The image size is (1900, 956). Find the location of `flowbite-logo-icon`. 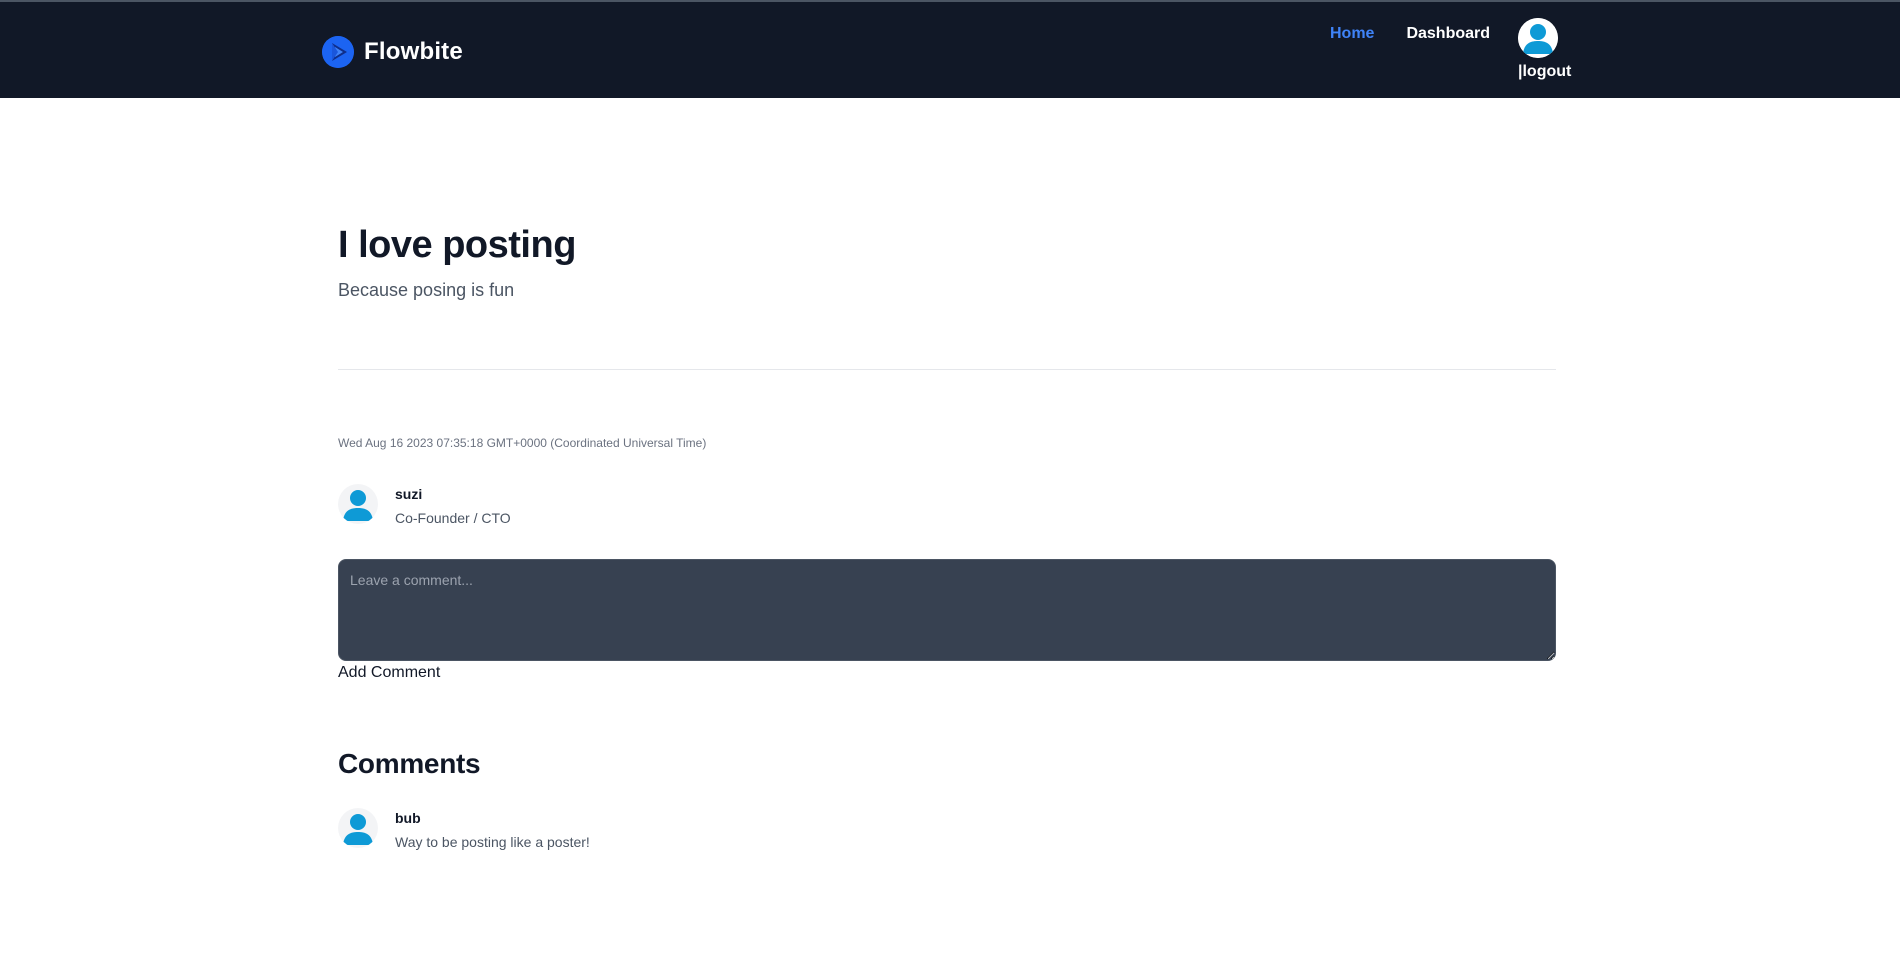

flowbite-logo-icon is located at coordinates (338, 52).